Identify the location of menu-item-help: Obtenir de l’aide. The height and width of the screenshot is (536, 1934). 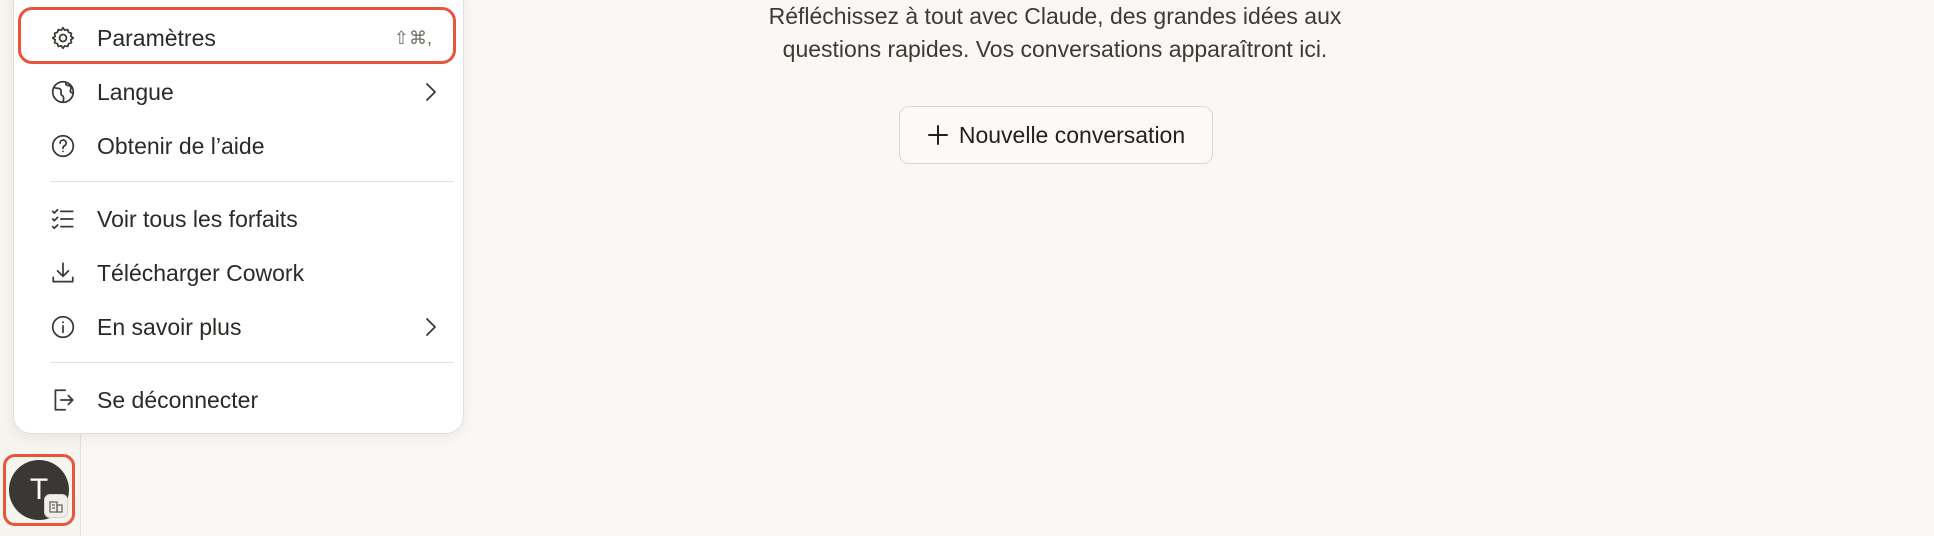
(245, 146).